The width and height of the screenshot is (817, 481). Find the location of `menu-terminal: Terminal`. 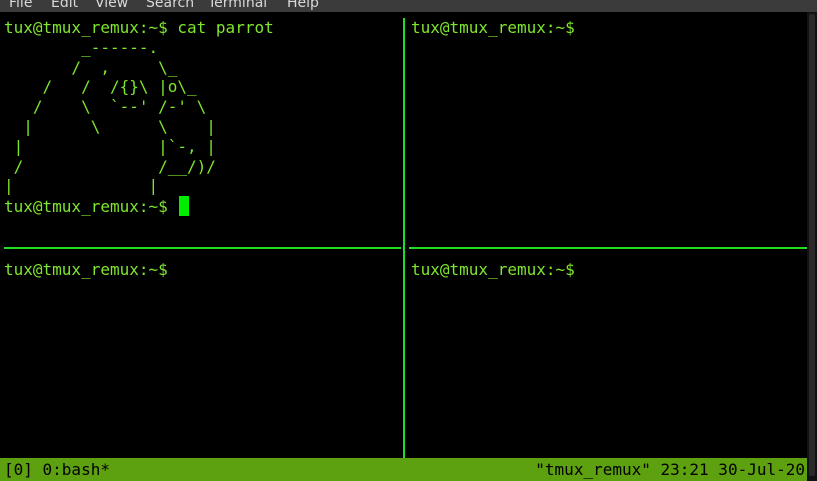

menu-terminal: Terminal is located at coordinates (237, 5).